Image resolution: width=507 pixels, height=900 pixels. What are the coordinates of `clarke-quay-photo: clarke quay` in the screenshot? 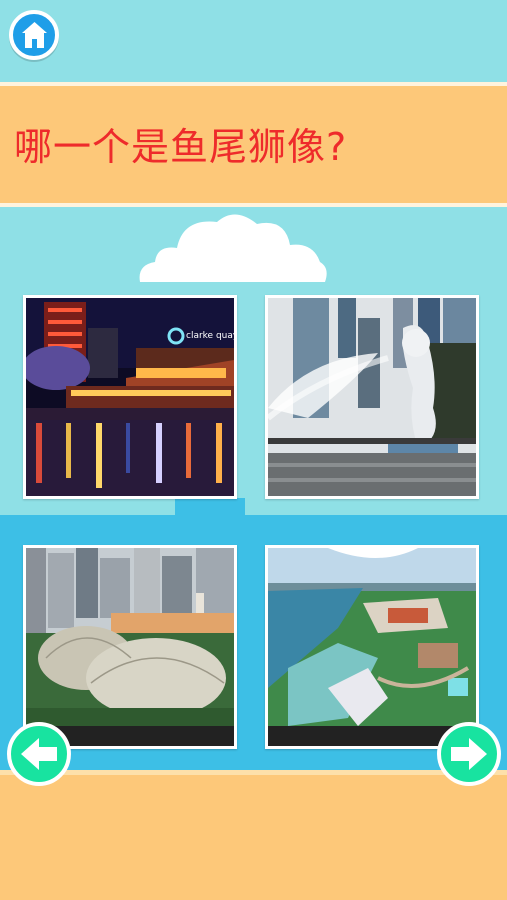 It's located at (130, 397).